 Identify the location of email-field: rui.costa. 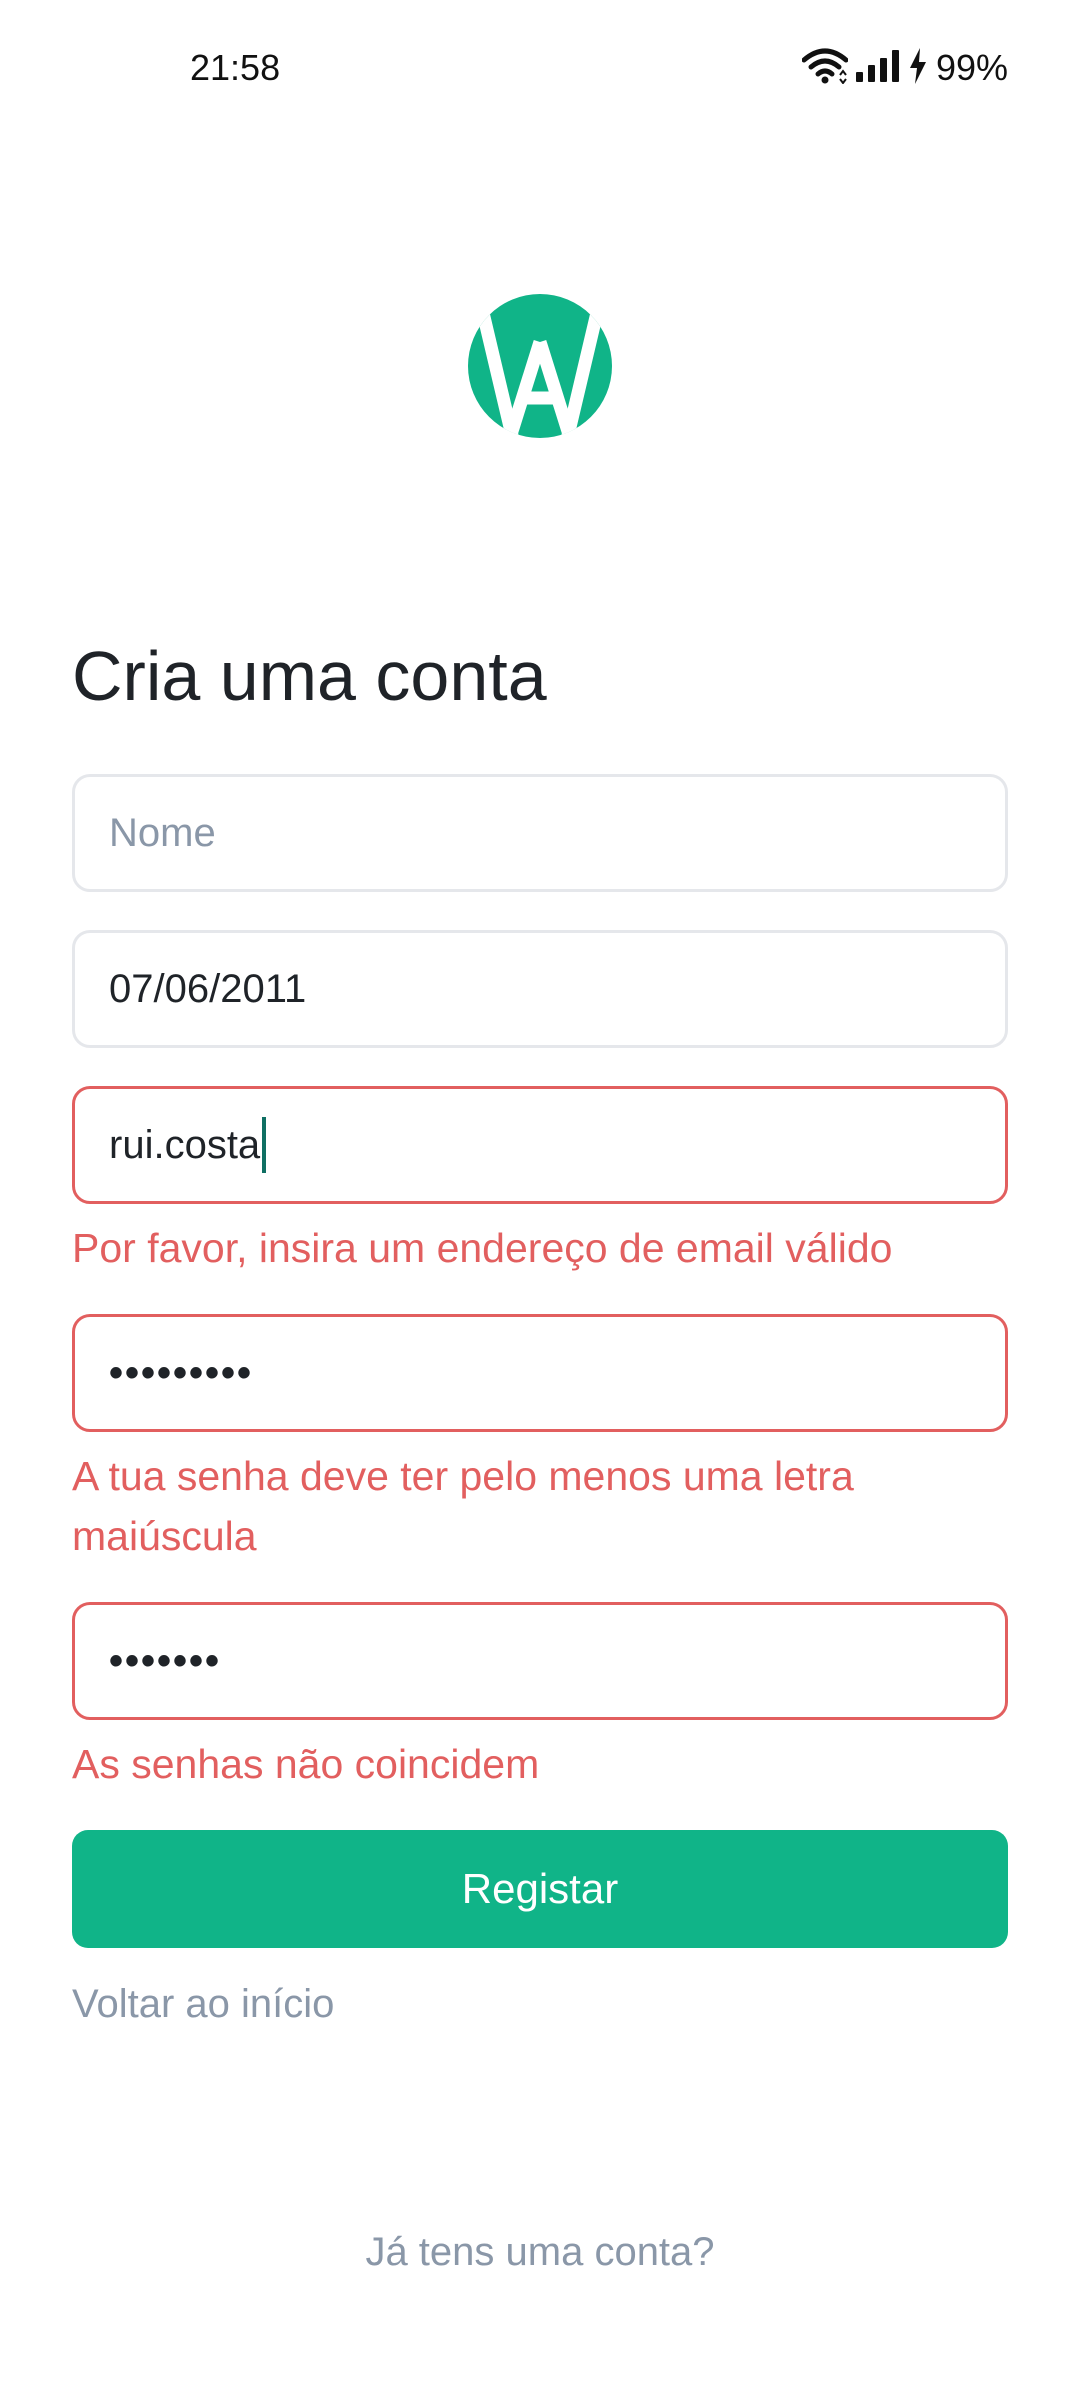
(540, 1145).